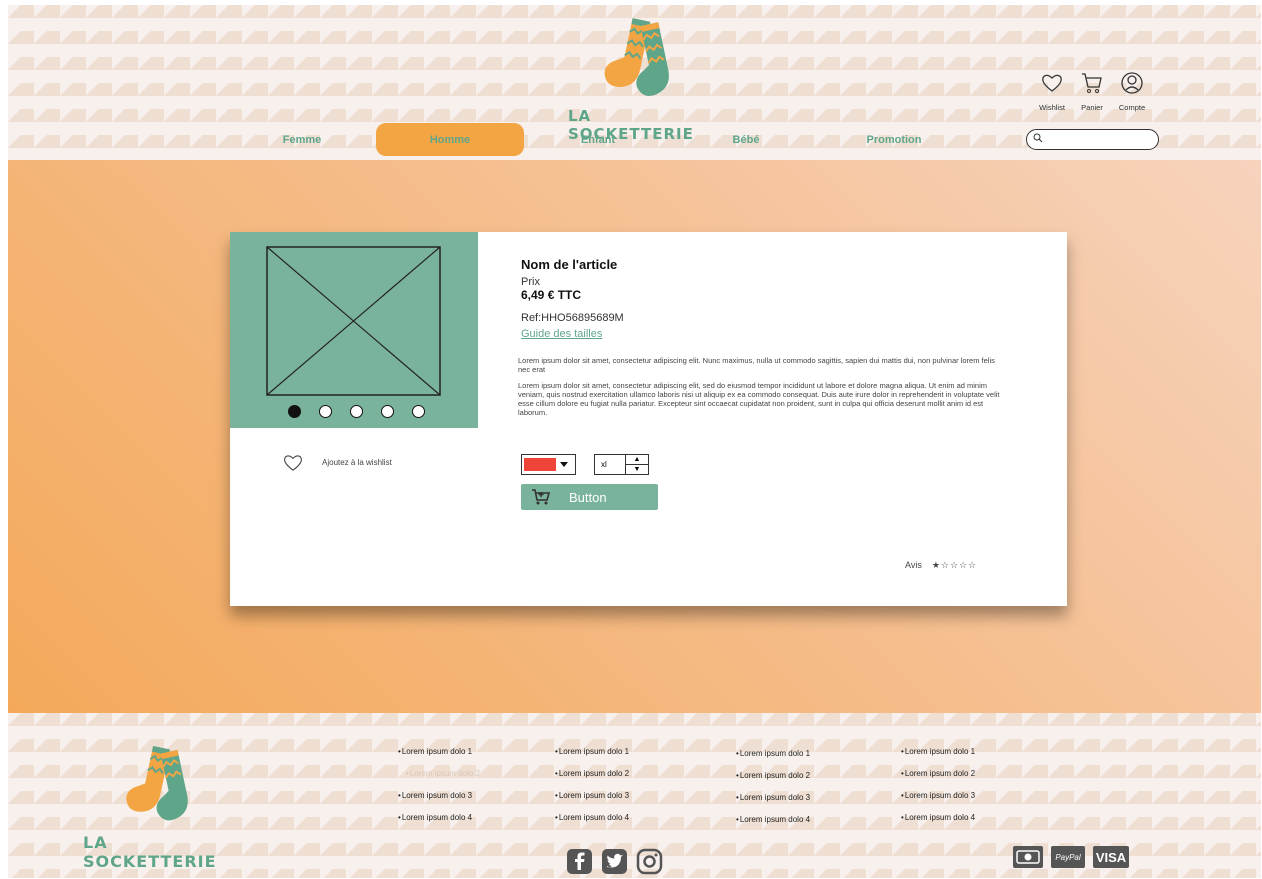 The width and height of the screenshot is (1262, 879). I want to click on color-select, so click(548, 464).